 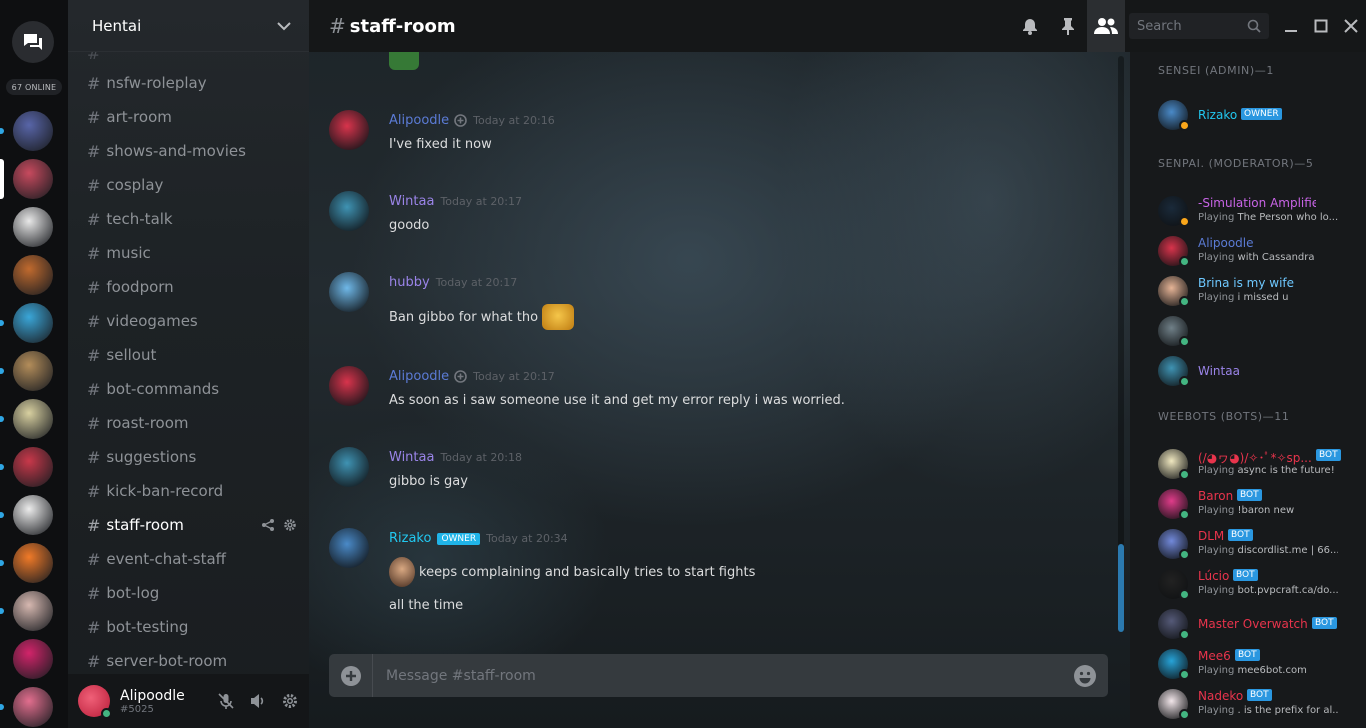 What do you see at coordinates (1258, 116) in the screenshot?
I see `member-item: Rizako OWNER` at bounding box center [1258, 116].